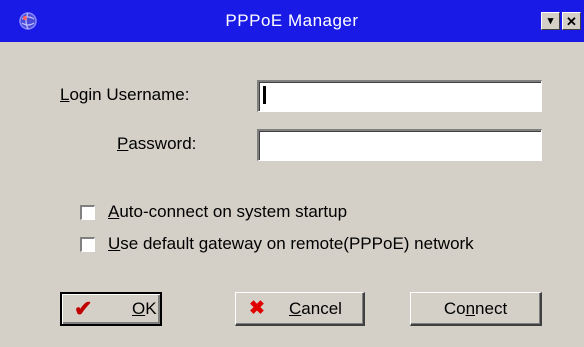  What do you see at coordinates (139, 308) in the screenshot?
I see `ok-label-mnemonic: O` at bounding box center [139, 308].